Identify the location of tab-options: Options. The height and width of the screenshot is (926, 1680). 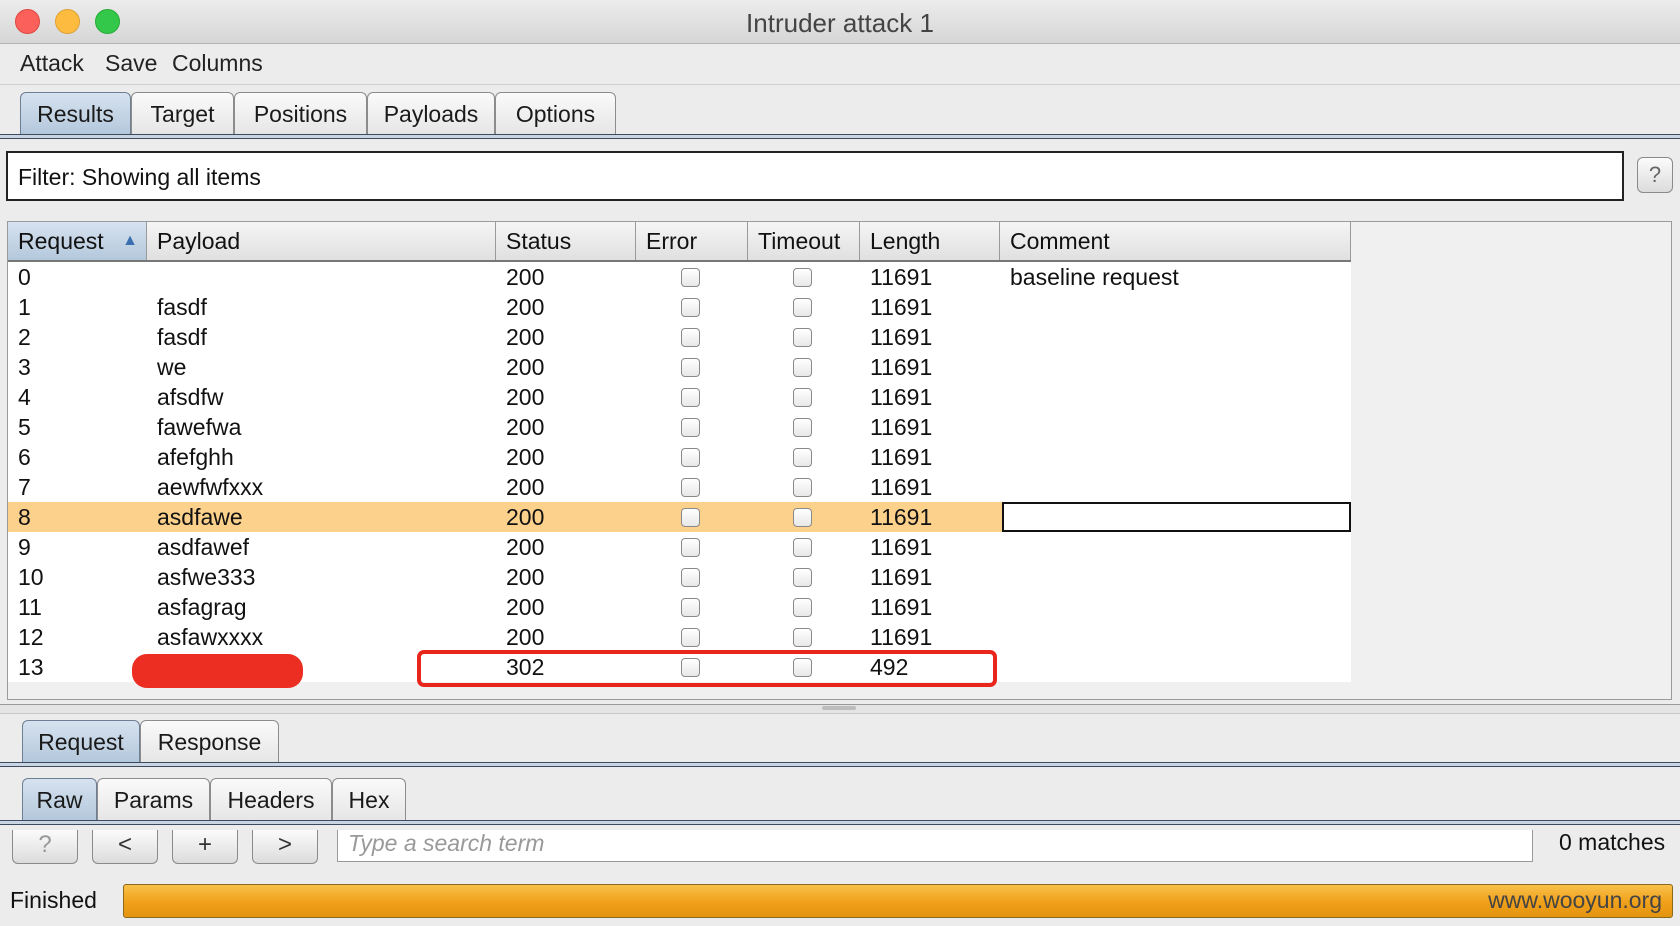
(555, 113).